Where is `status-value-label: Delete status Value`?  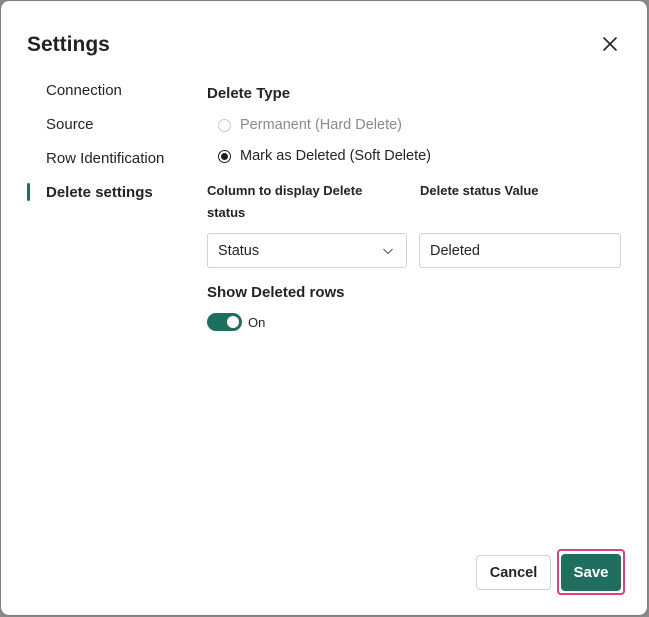 status-value-label: Delete status Value is located at coordinates (479, 190).